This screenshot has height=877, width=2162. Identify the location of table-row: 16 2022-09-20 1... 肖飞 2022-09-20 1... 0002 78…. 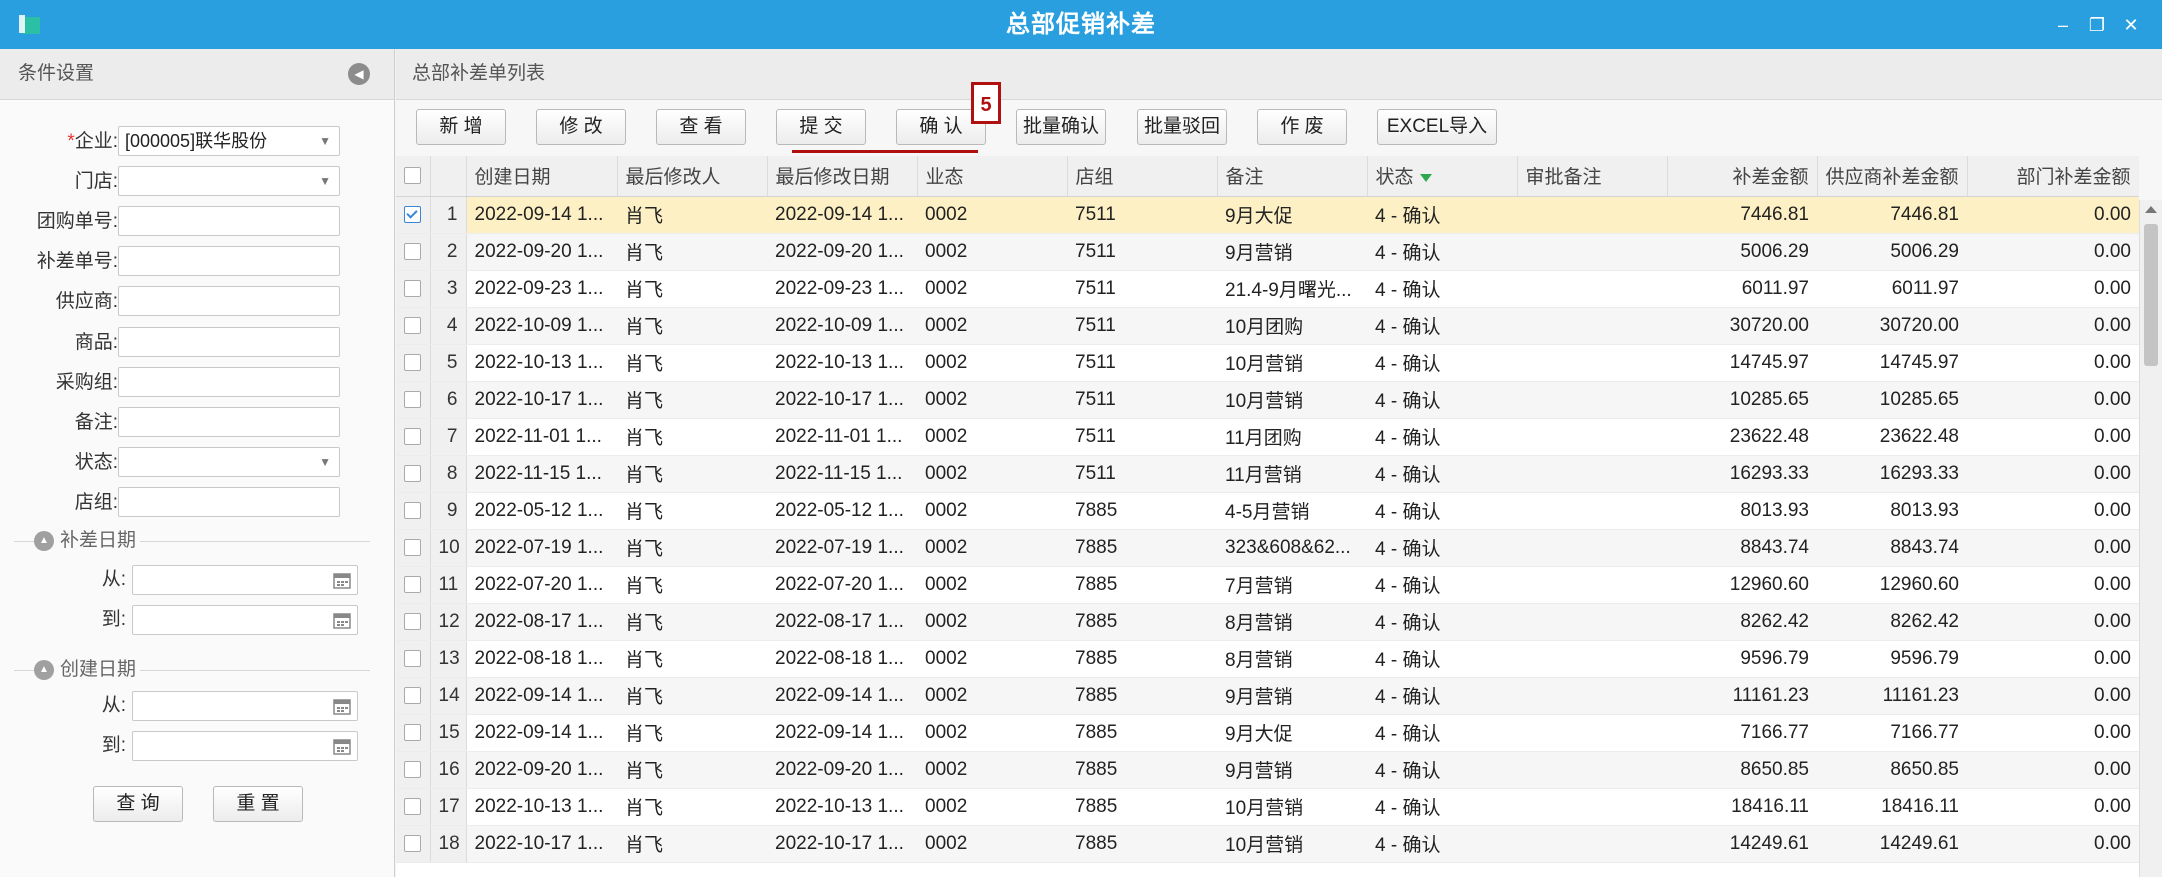
(1267, 770).